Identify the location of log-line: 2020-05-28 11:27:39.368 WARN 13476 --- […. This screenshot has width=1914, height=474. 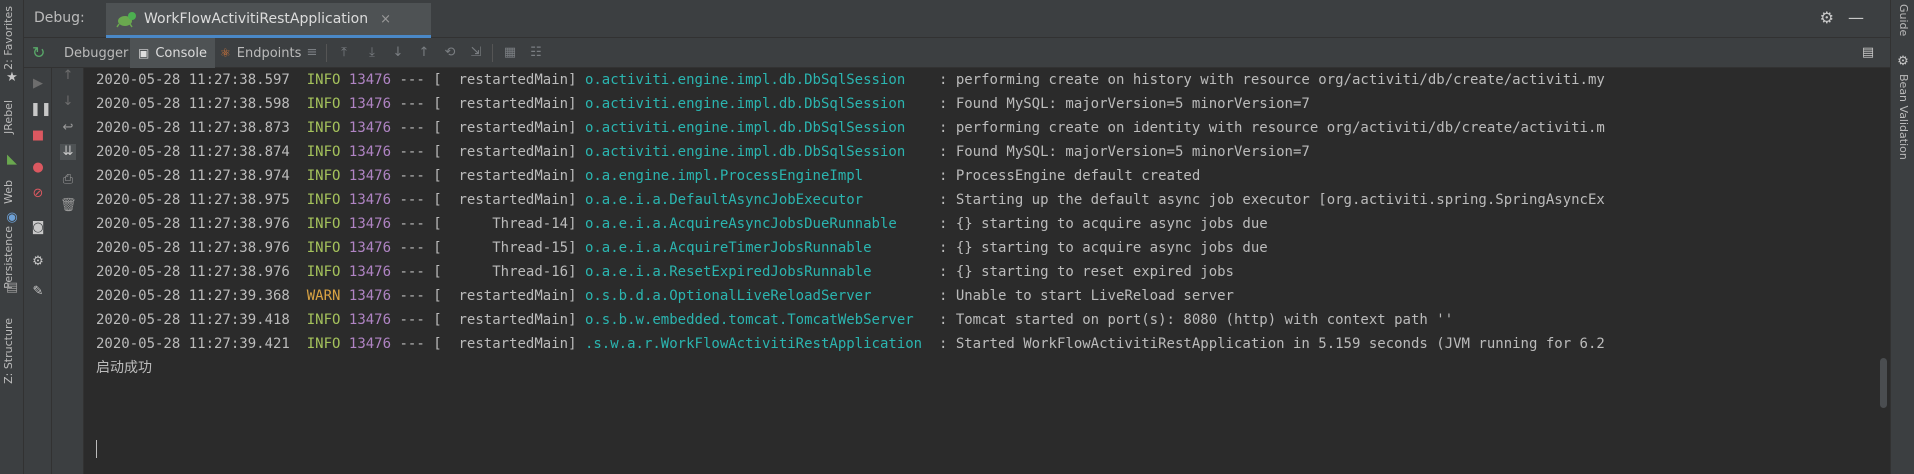
(980, 296).